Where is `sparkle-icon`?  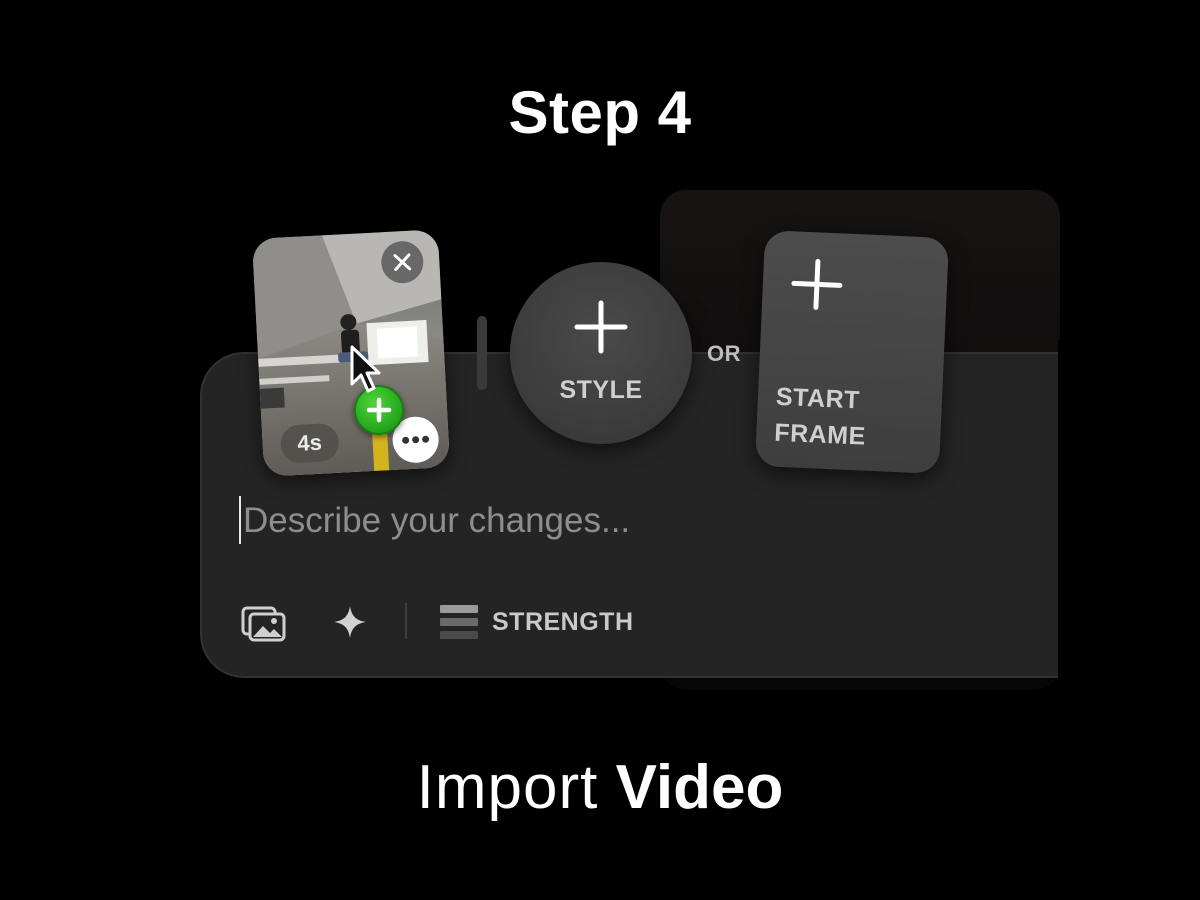
sparkle-icon is located at coordinates (350, 622).